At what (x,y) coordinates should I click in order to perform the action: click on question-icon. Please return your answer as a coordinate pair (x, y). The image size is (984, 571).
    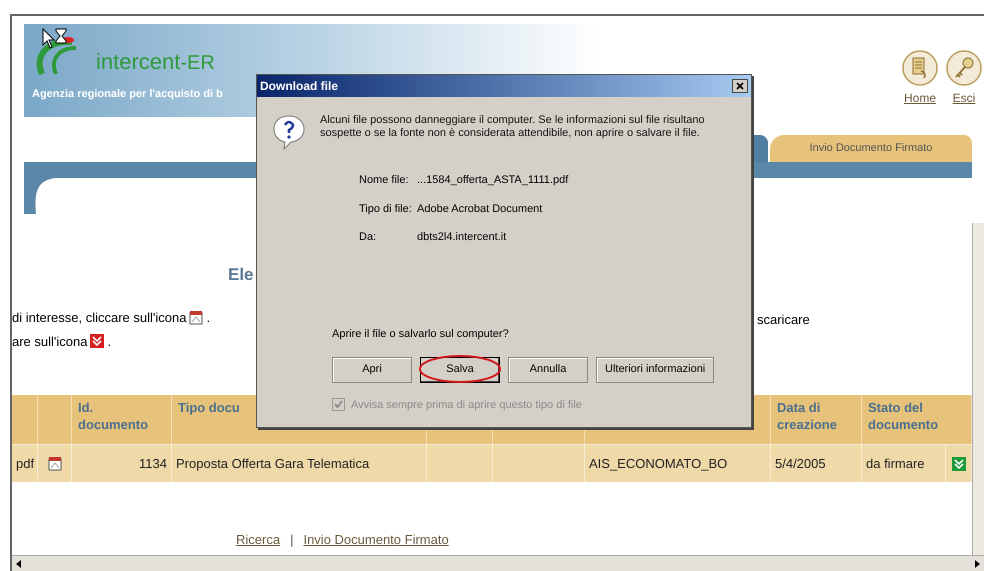
    Looking at the image, I should click on (289, 132).